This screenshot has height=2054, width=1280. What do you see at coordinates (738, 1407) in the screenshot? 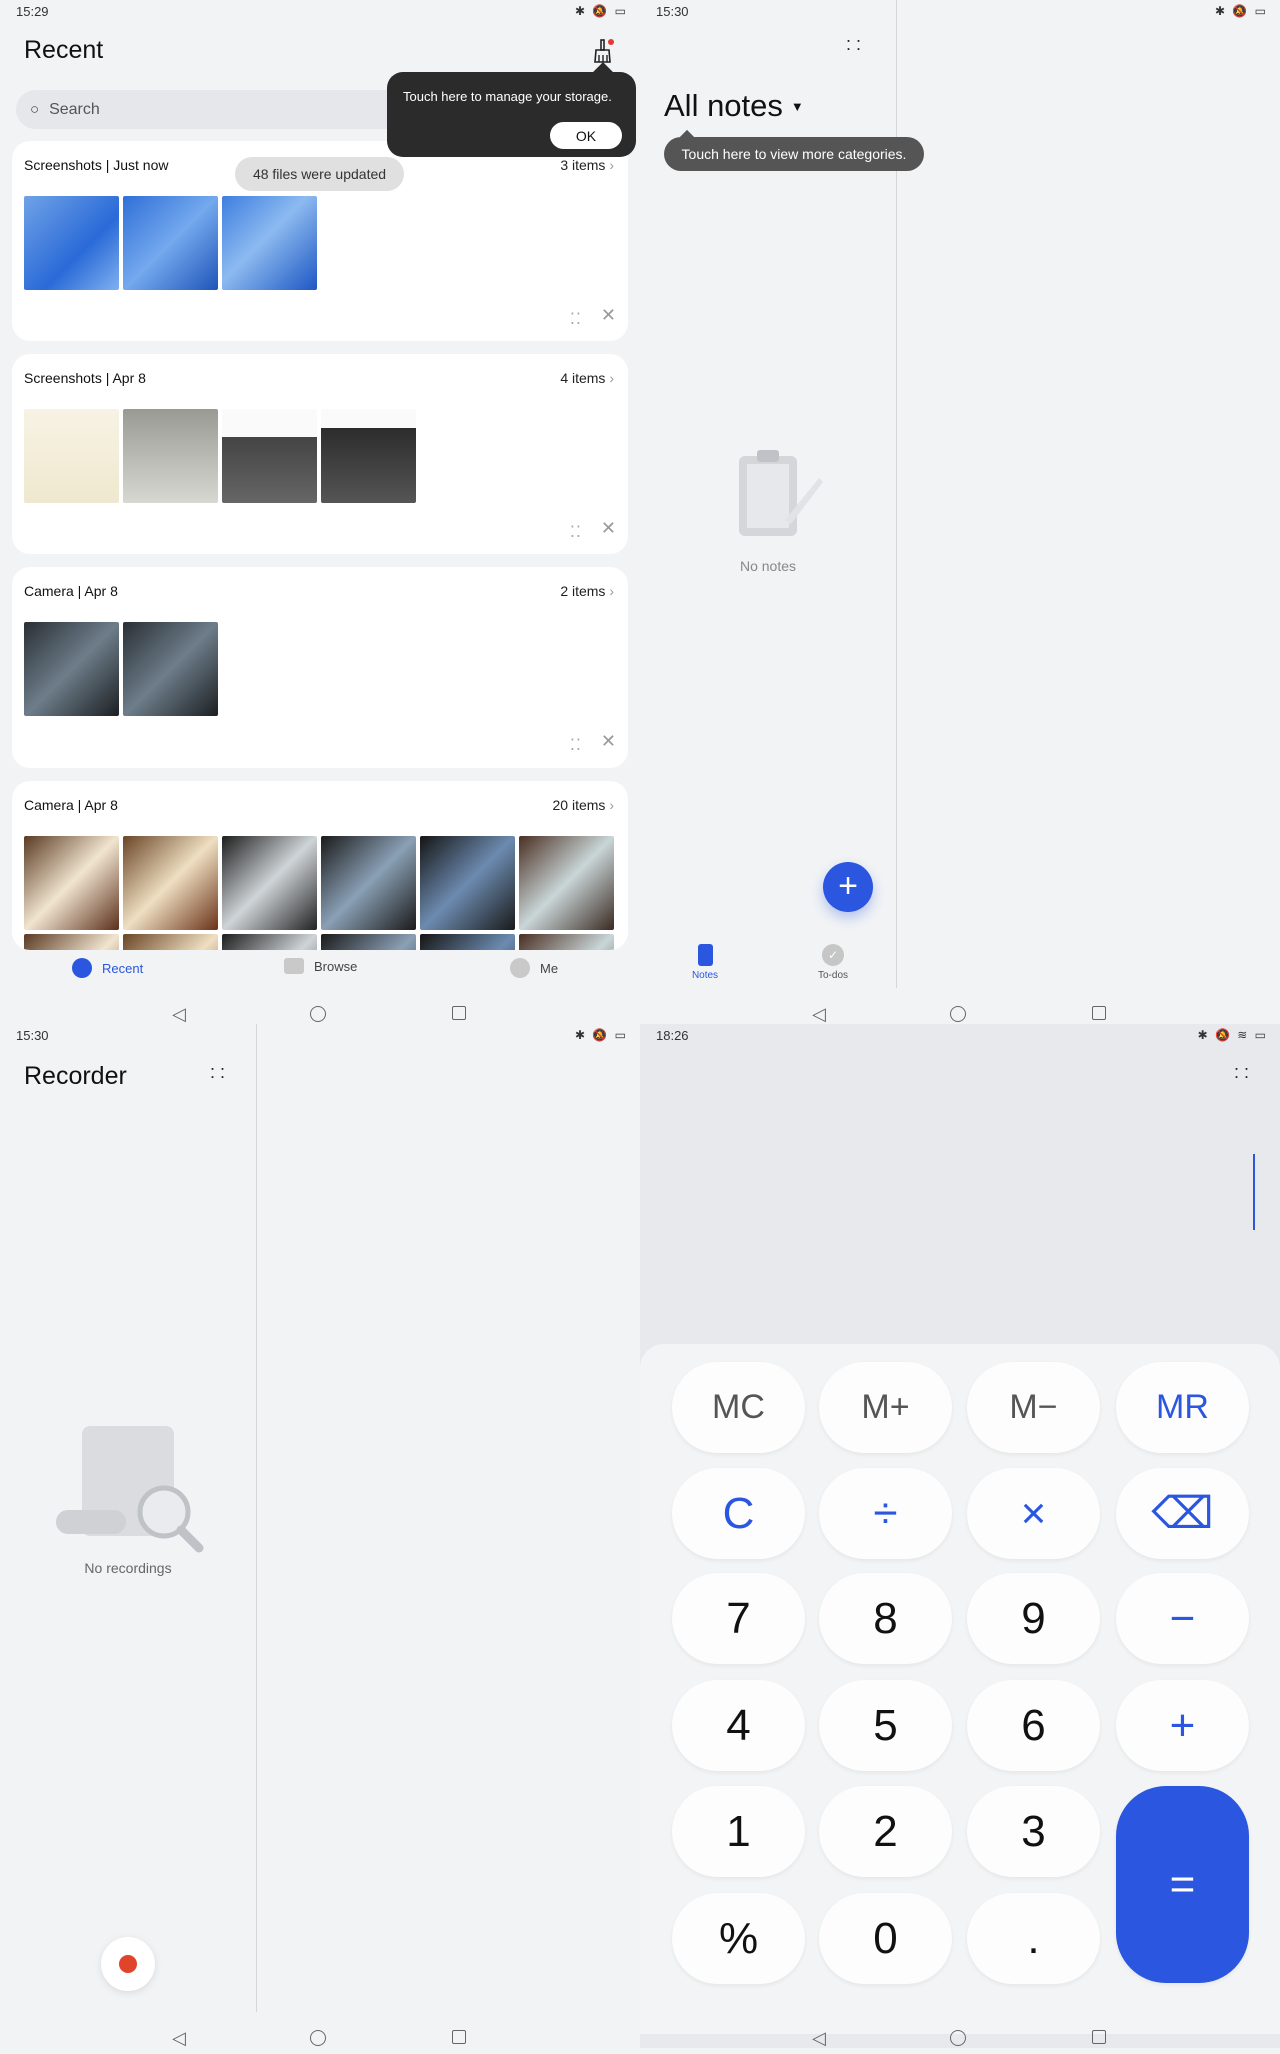
I see `key-0-0: MC` at bounding box center [738, 1407].